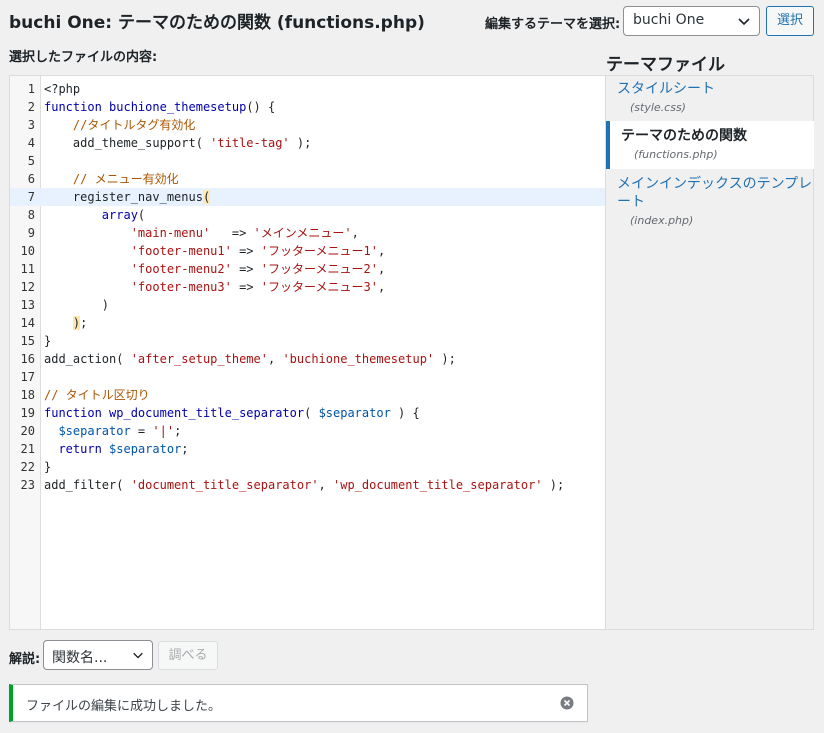 This screenshot has height=733, width=824. I want to click on theme-select: buchi One, so click(691, 21).